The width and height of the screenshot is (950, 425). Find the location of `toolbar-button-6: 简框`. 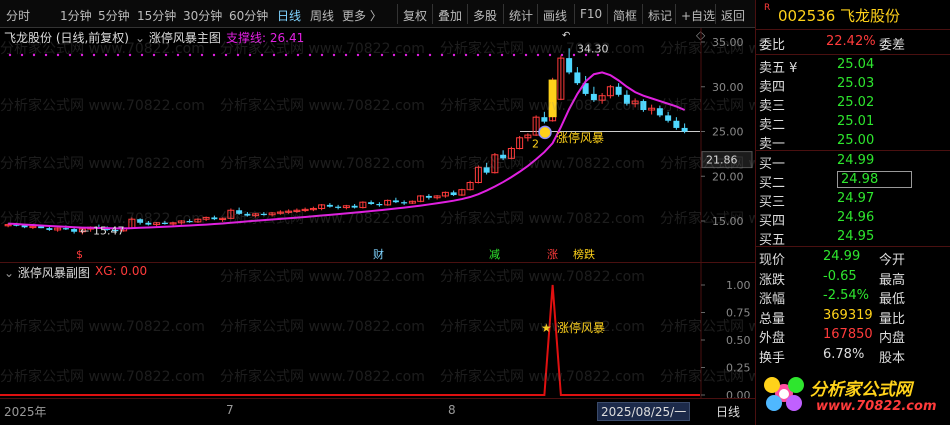

toolbar-button-6: 简框 is located at coordinates (625, 15).